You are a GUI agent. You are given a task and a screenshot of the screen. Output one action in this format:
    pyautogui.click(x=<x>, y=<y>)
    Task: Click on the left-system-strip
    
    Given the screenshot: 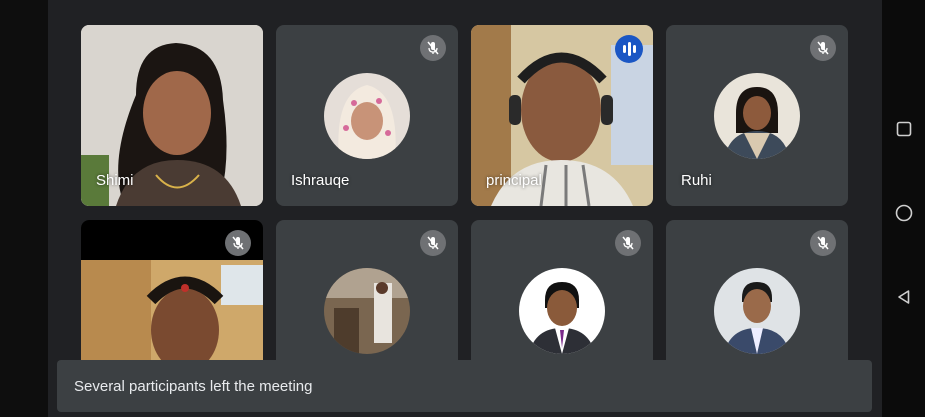 What is the action you would take?
    pyautogui.click(x=24, y=208)
    